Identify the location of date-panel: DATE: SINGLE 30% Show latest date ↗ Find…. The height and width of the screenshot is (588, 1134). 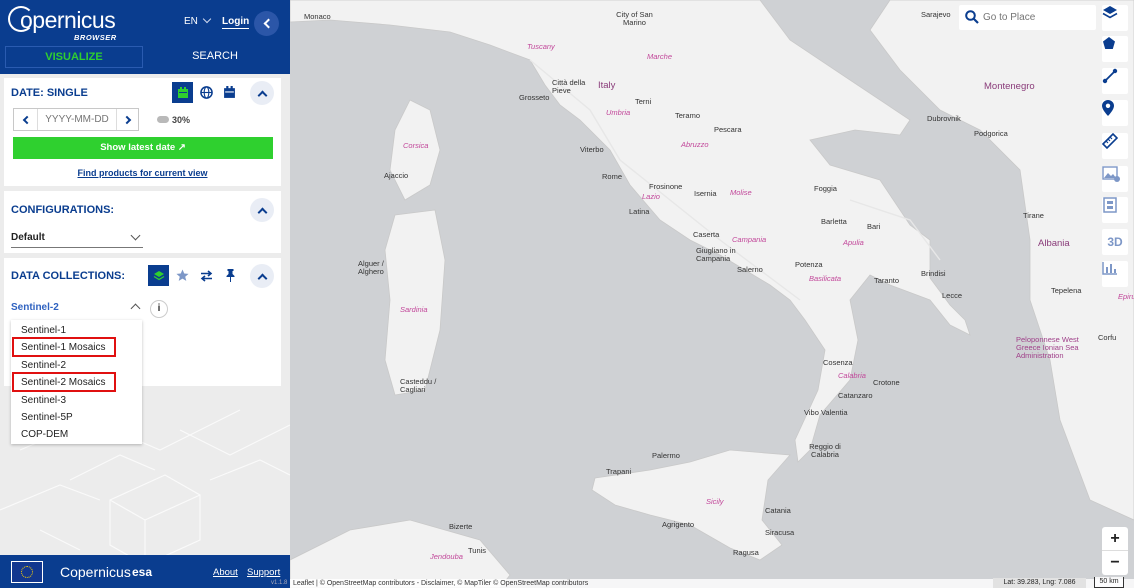
(142, 132).